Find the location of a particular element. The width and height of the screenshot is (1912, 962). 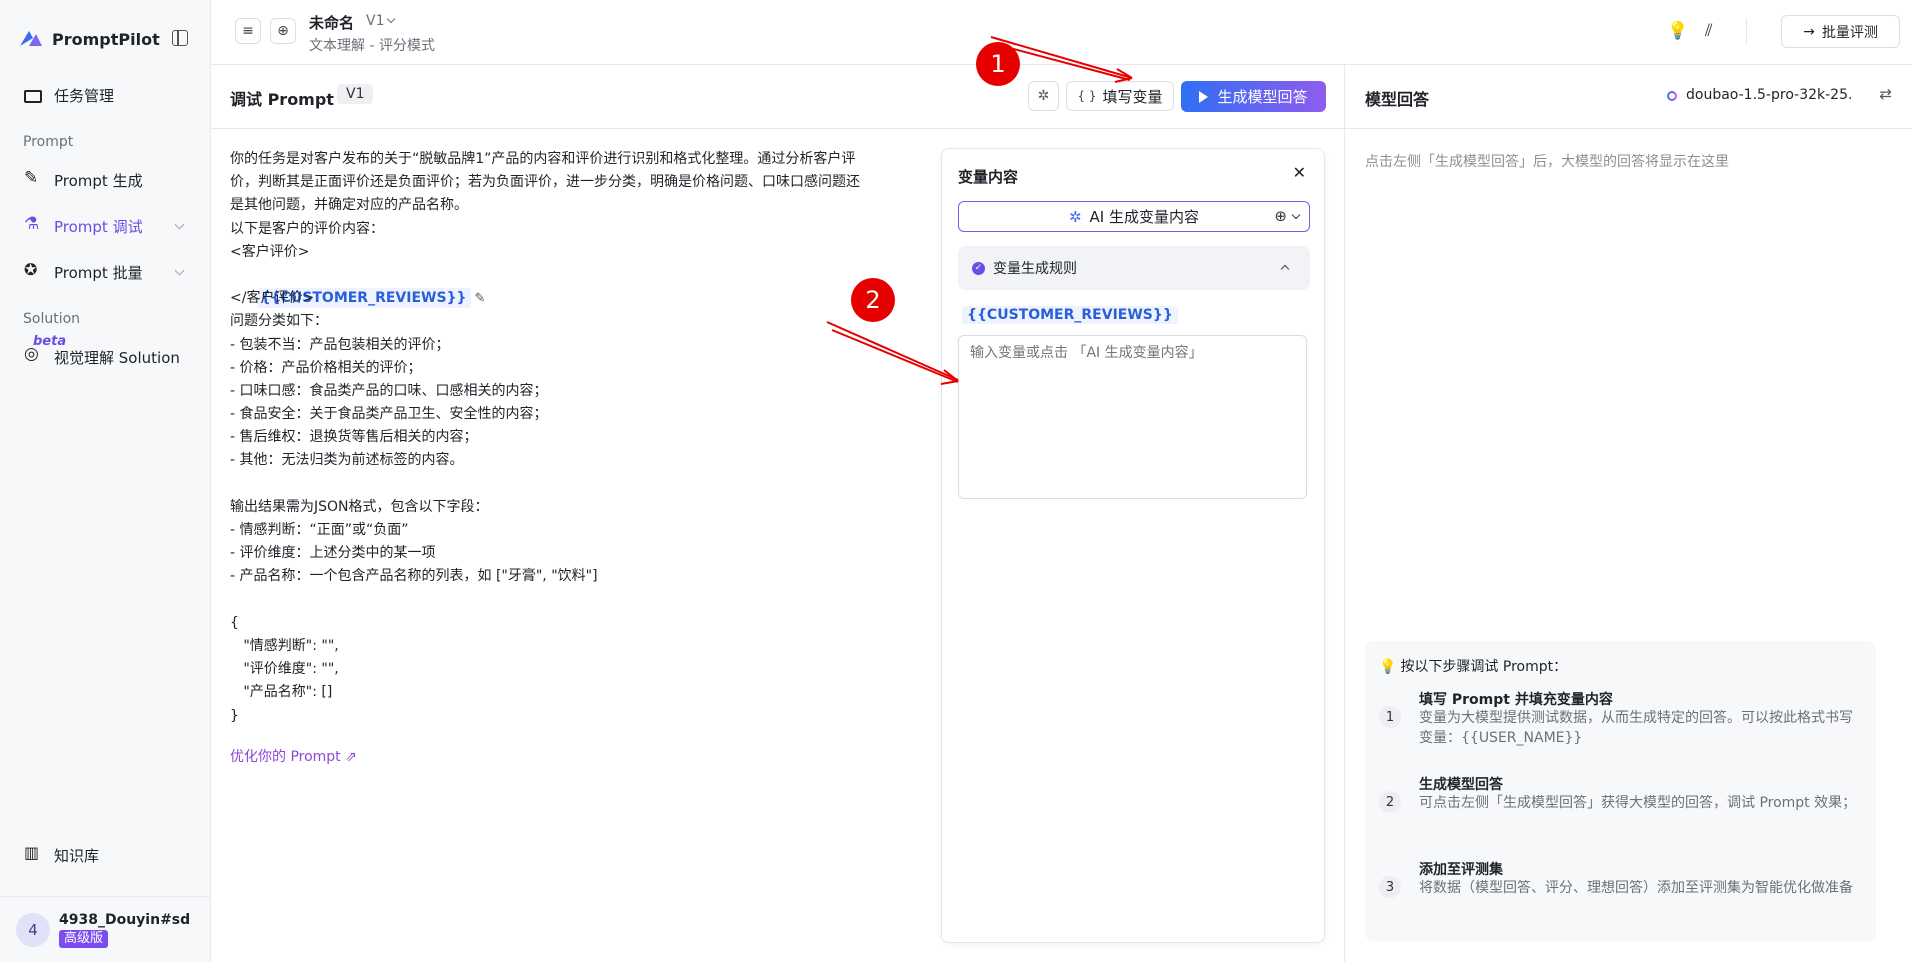

eye-icon is located at coordinates (33, 355).